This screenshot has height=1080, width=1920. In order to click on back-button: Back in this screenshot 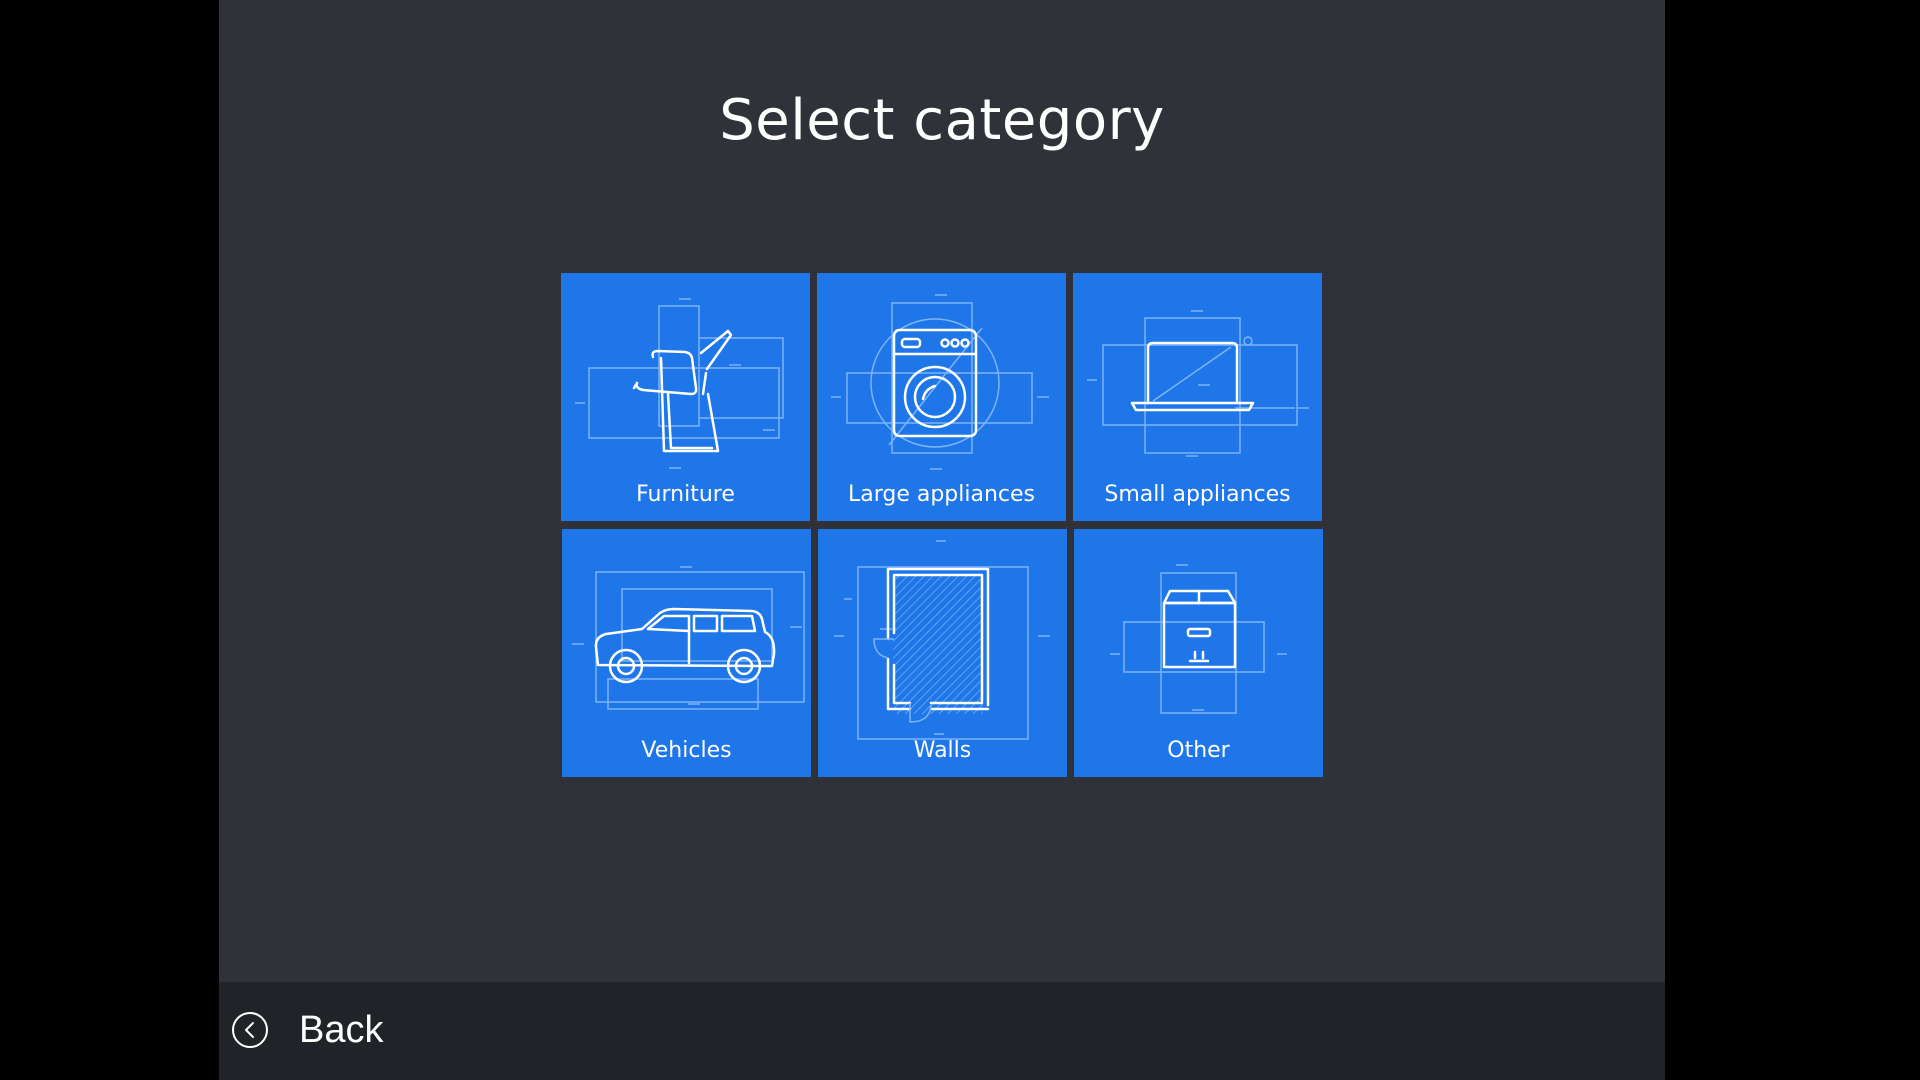, I will do `click(307, 1030)`.